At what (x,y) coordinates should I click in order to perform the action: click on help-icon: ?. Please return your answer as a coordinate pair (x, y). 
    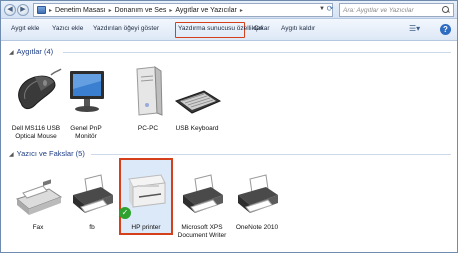
    Looking at the image, I should click on (445, 29).